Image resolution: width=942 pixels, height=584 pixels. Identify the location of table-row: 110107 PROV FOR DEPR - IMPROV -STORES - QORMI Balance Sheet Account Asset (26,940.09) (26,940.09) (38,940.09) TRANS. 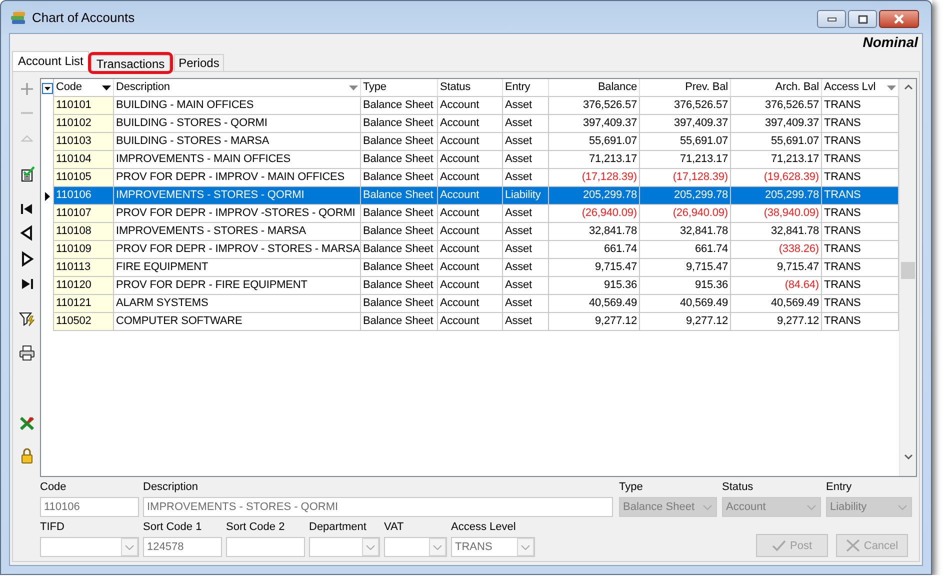
(470, 214).